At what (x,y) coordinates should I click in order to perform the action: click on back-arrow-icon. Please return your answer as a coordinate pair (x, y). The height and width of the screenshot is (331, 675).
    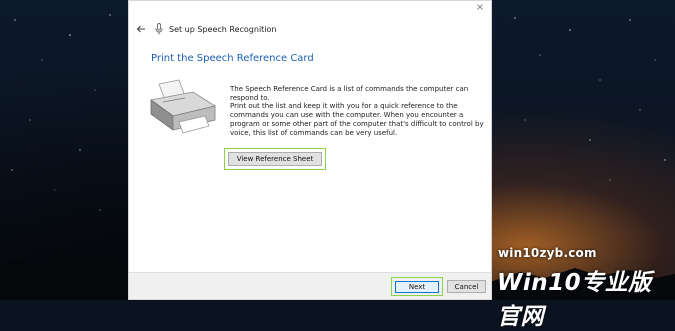
    Looking at the image, I should click on (141, 29).